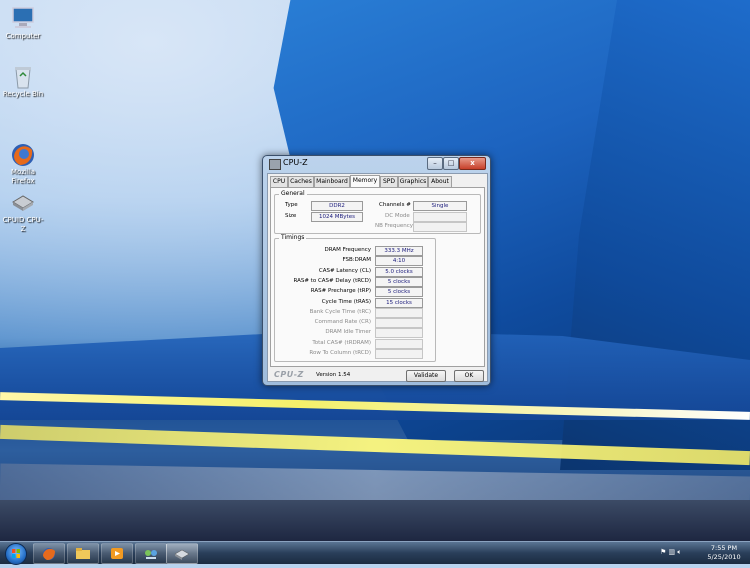  I want to click on timings-group-label: Timings, so click(293, 237).